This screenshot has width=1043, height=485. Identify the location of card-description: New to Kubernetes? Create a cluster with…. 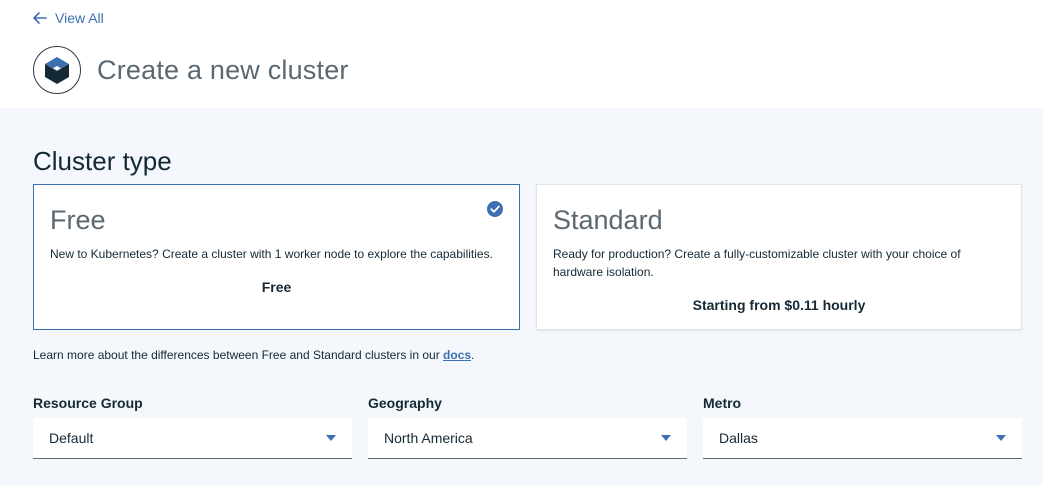
(271, 254).